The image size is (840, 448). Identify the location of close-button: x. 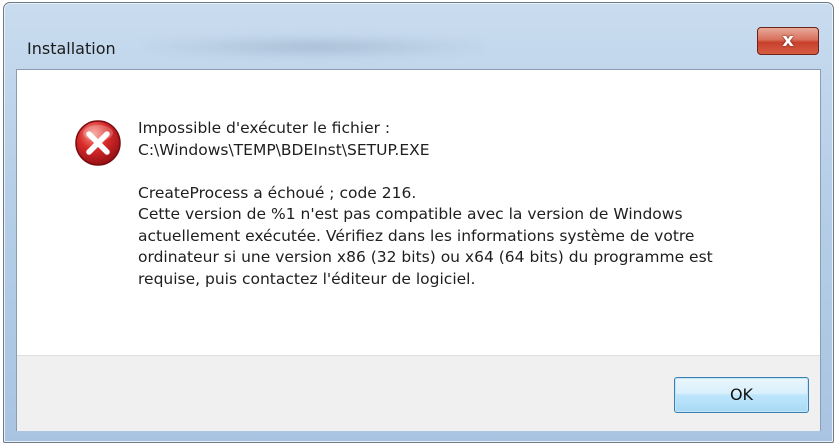
(788, 41).